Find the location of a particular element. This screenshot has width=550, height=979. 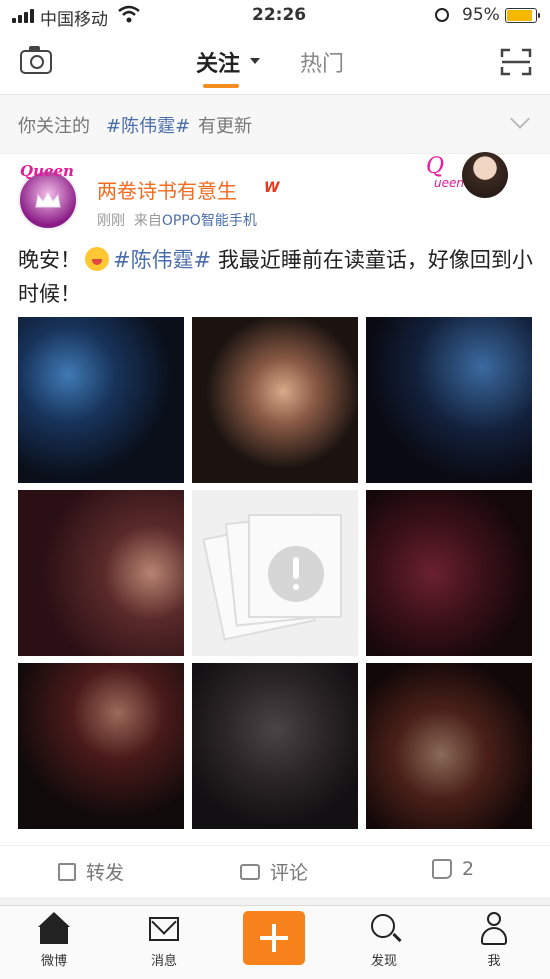

comment-label: 评论 is located at coordinates (289, 873).